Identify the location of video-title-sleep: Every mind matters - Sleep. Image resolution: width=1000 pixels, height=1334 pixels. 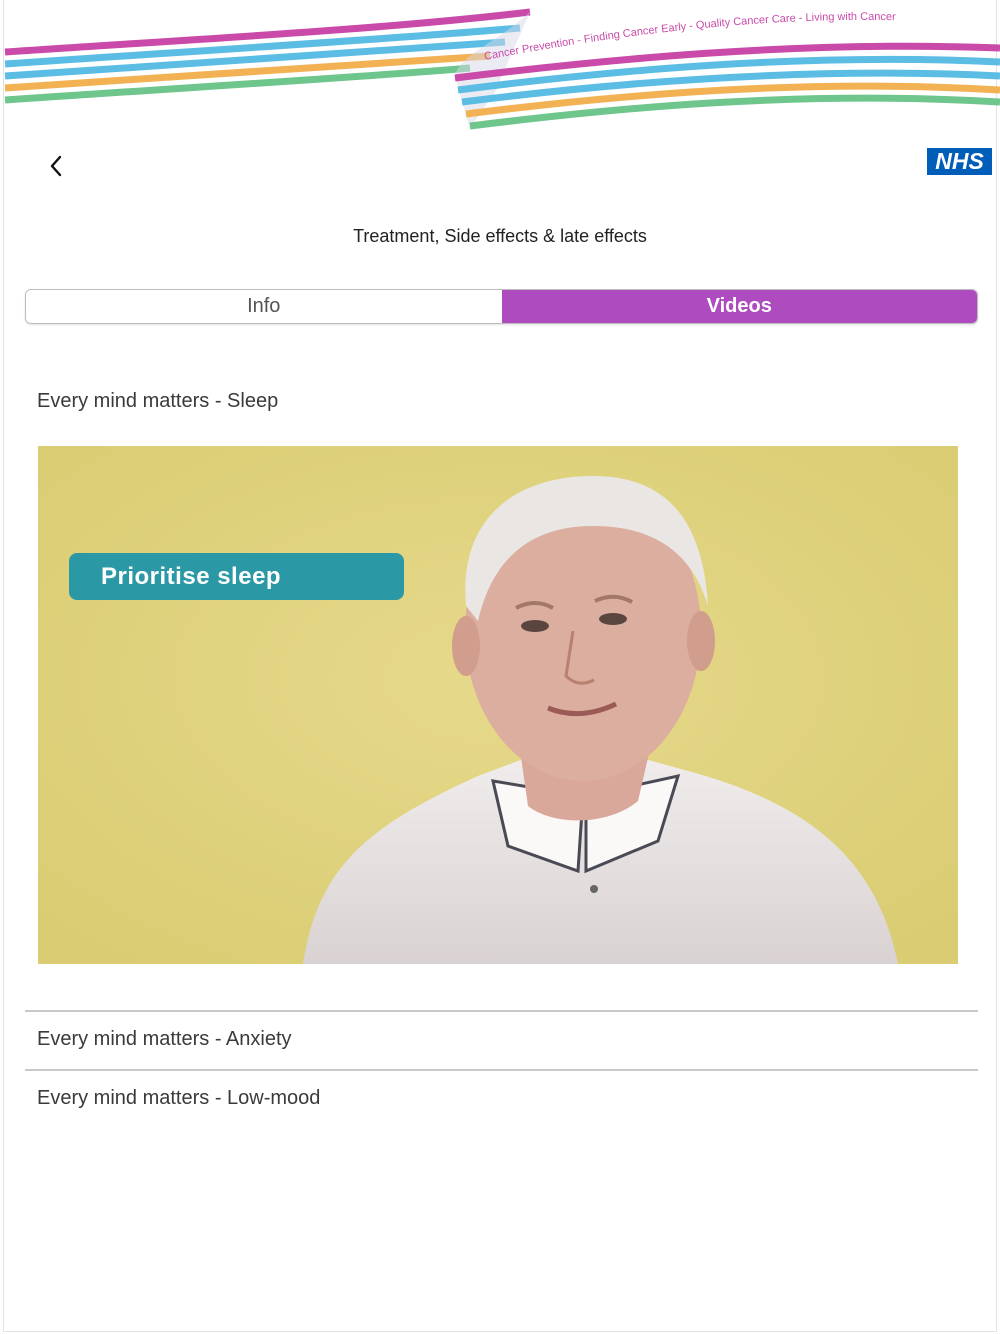
(157, 401).